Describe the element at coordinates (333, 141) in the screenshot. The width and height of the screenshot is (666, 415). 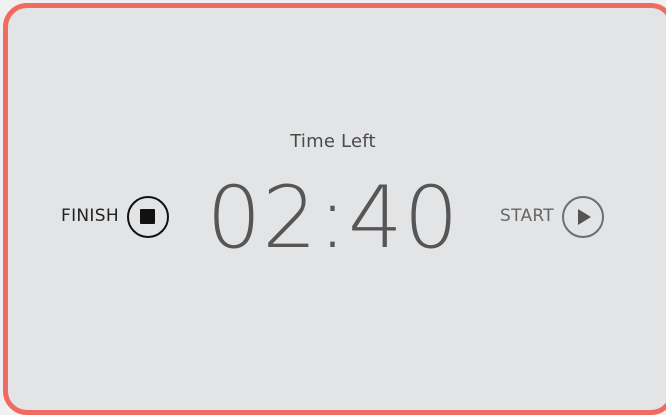
I see `time-left-label: Time Left` at that location.